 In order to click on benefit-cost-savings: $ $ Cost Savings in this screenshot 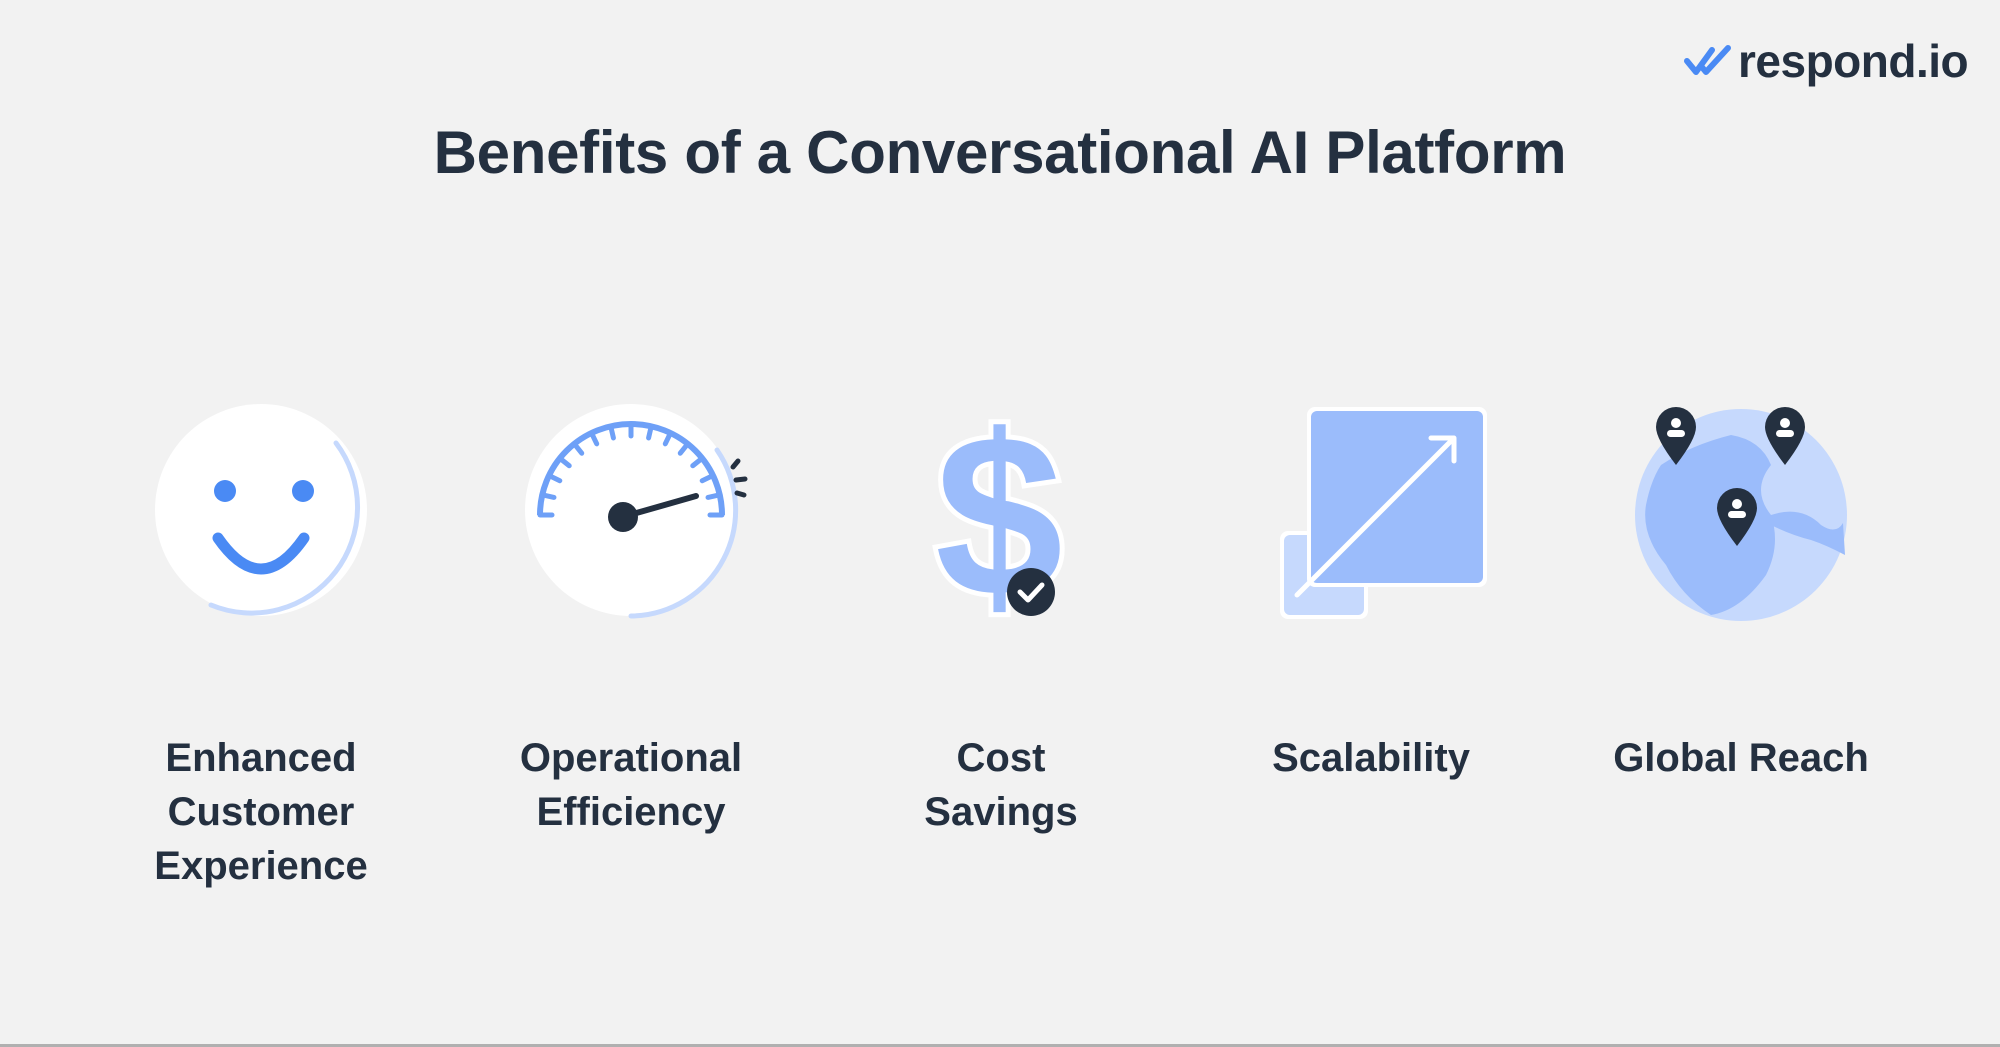, I will do `click(1001, 617)`.